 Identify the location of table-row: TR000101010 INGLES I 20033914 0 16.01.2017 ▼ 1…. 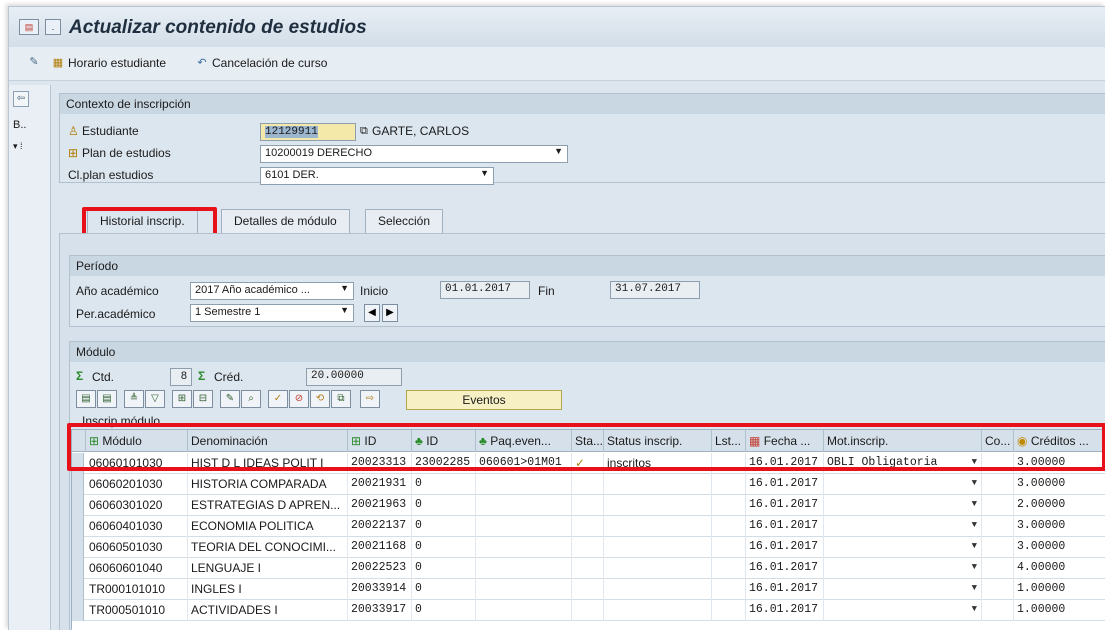
(588, 589).